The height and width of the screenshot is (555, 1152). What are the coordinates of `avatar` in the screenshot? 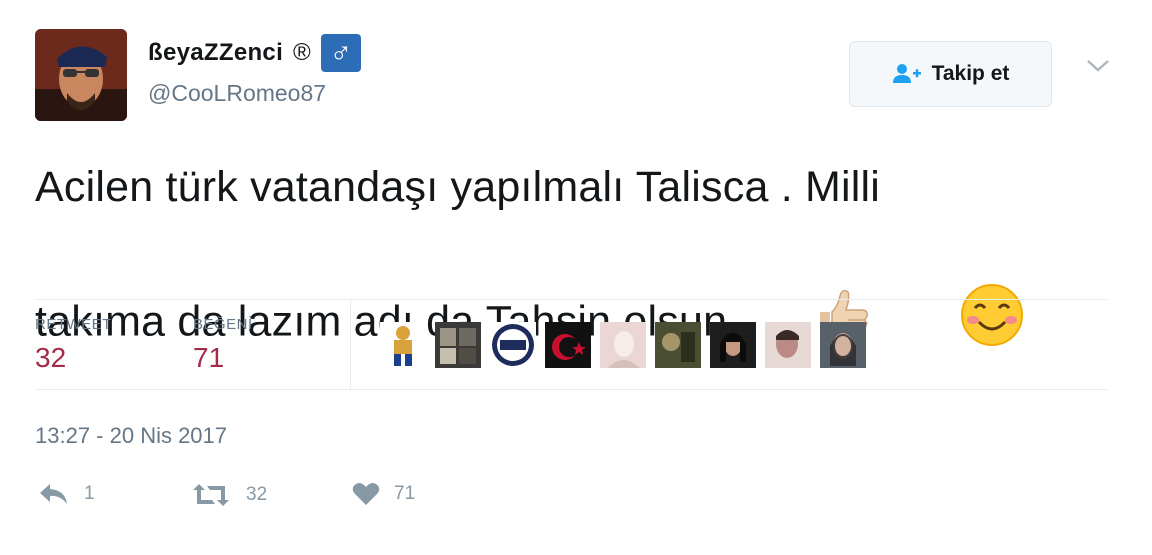 It's located at (81, 75).